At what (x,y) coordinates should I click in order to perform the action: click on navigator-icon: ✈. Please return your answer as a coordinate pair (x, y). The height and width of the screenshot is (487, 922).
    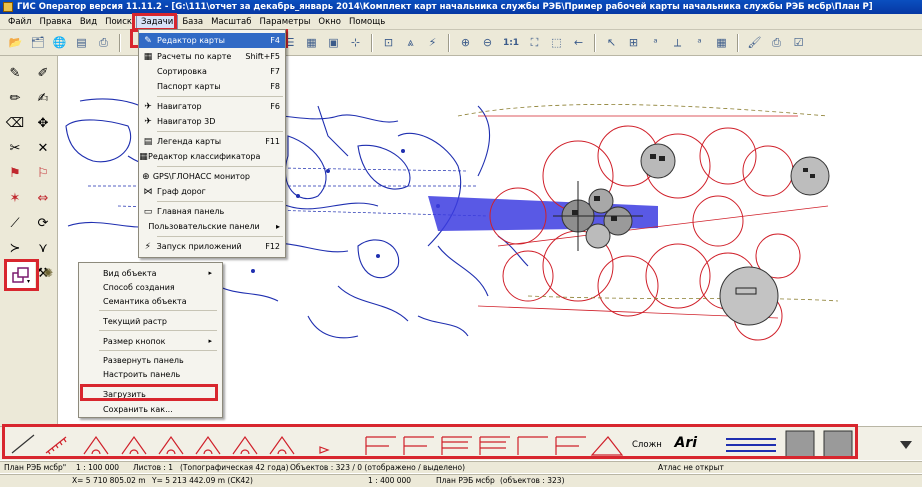
    Looking at the image, I should click on (148, 106).